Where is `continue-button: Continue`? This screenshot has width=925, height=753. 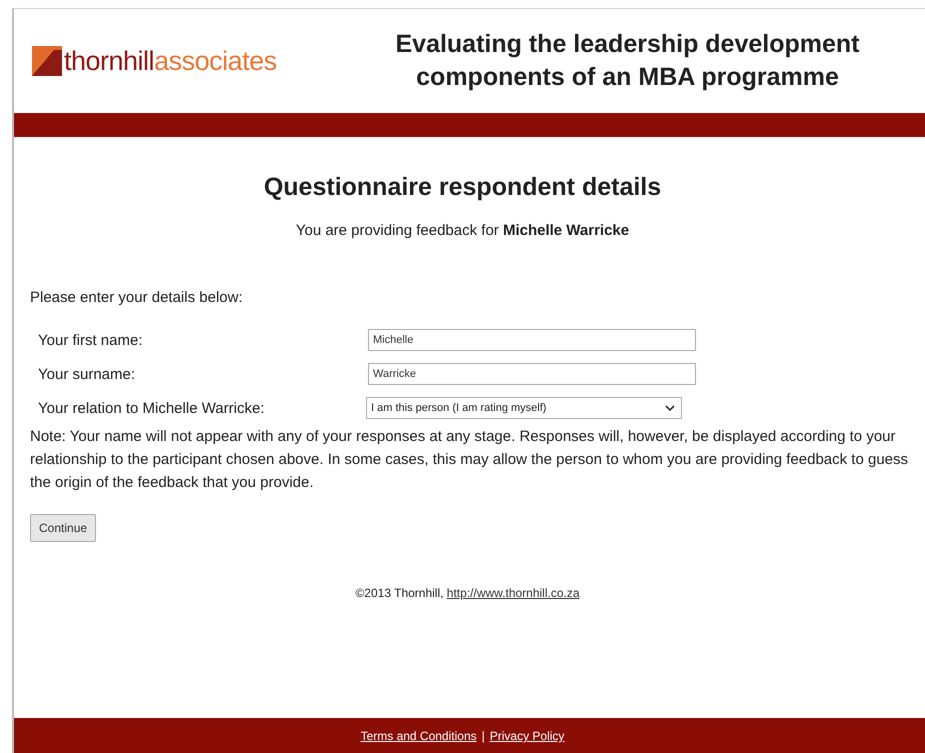 continue-button: Continue is located at coordinates (63, 528).